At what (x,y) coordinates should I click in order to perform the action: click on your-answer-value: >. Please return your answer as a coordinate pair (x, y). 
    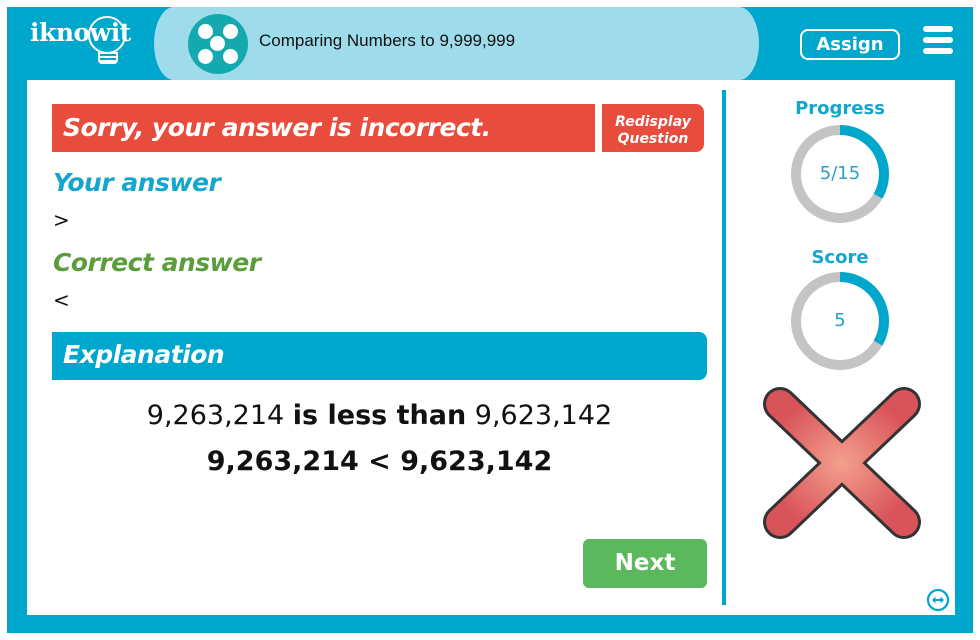
    Looking at the image, I should click on (61, 220).